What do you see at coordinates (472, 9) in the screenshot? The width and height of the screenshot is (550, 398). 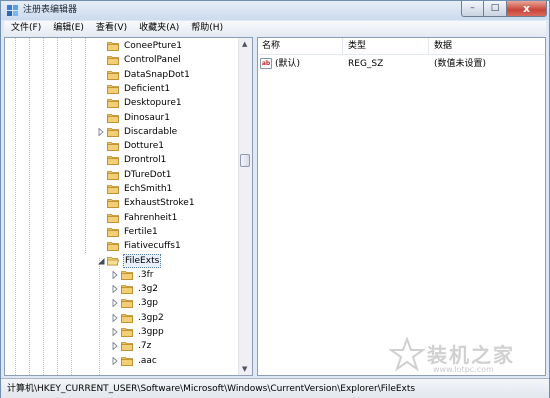 I see `minimize-button: –` at bounding box center [472, 9].